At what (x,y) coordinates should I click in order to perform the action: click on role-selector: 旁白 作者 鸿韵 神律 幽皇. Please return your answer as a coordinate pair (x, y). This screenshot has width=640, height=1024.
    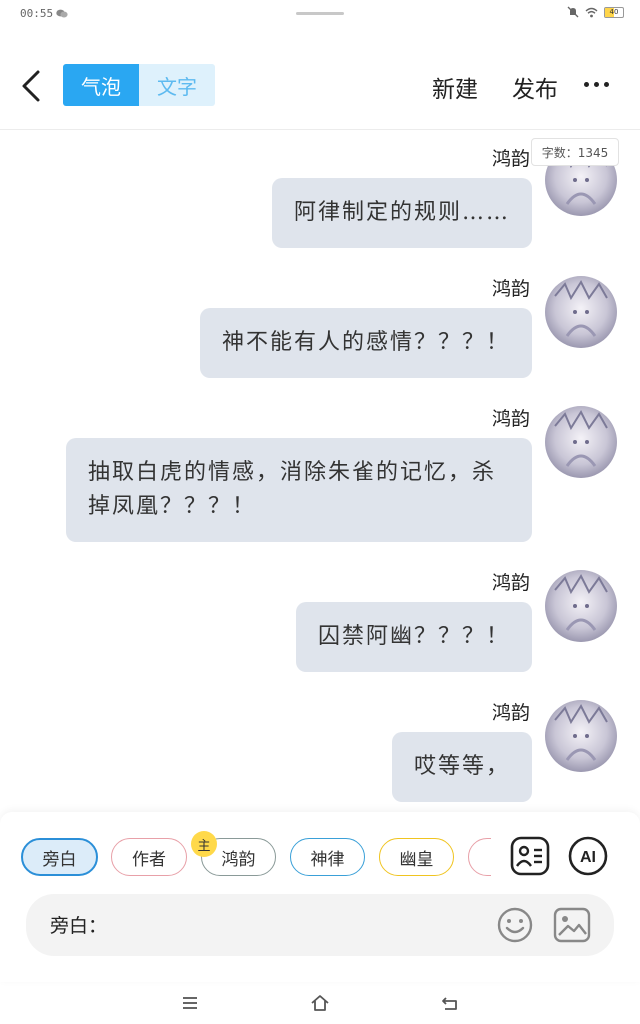
    Looking at the image, I should click on (256, 858).